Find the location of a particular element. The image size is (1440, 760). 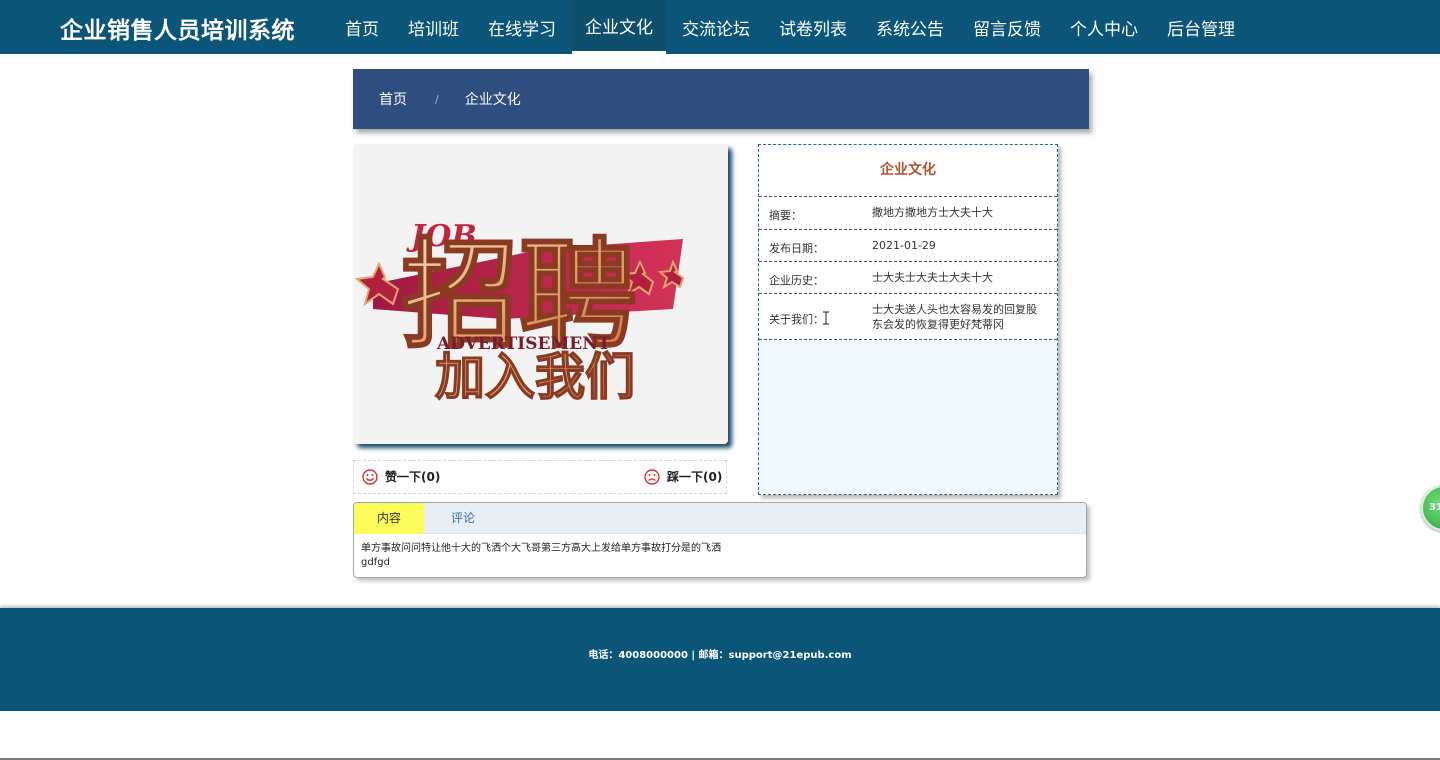

like-button: 赞一下(0) is located at coordinates (401, 476).